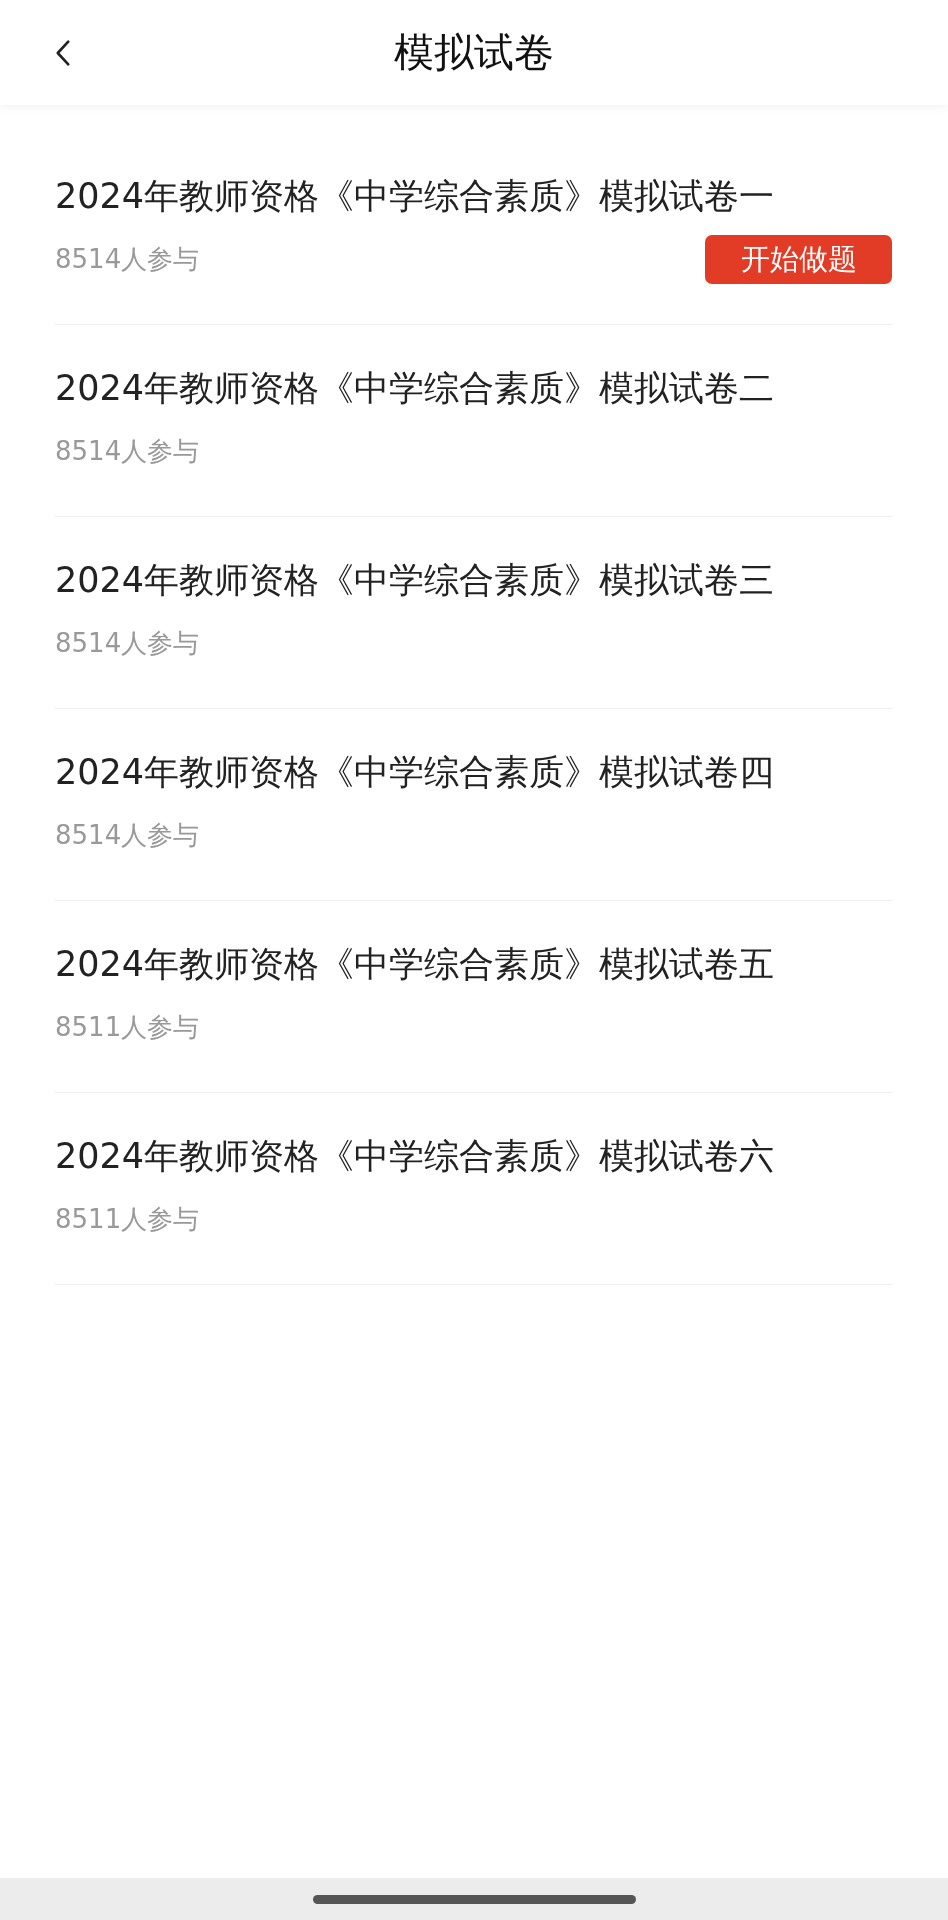 This screenshot has width=948, height=1920. I want to click on paper-title: 2024年教师资格《中学综合素质》模拟试卷三, so click(415, 580).